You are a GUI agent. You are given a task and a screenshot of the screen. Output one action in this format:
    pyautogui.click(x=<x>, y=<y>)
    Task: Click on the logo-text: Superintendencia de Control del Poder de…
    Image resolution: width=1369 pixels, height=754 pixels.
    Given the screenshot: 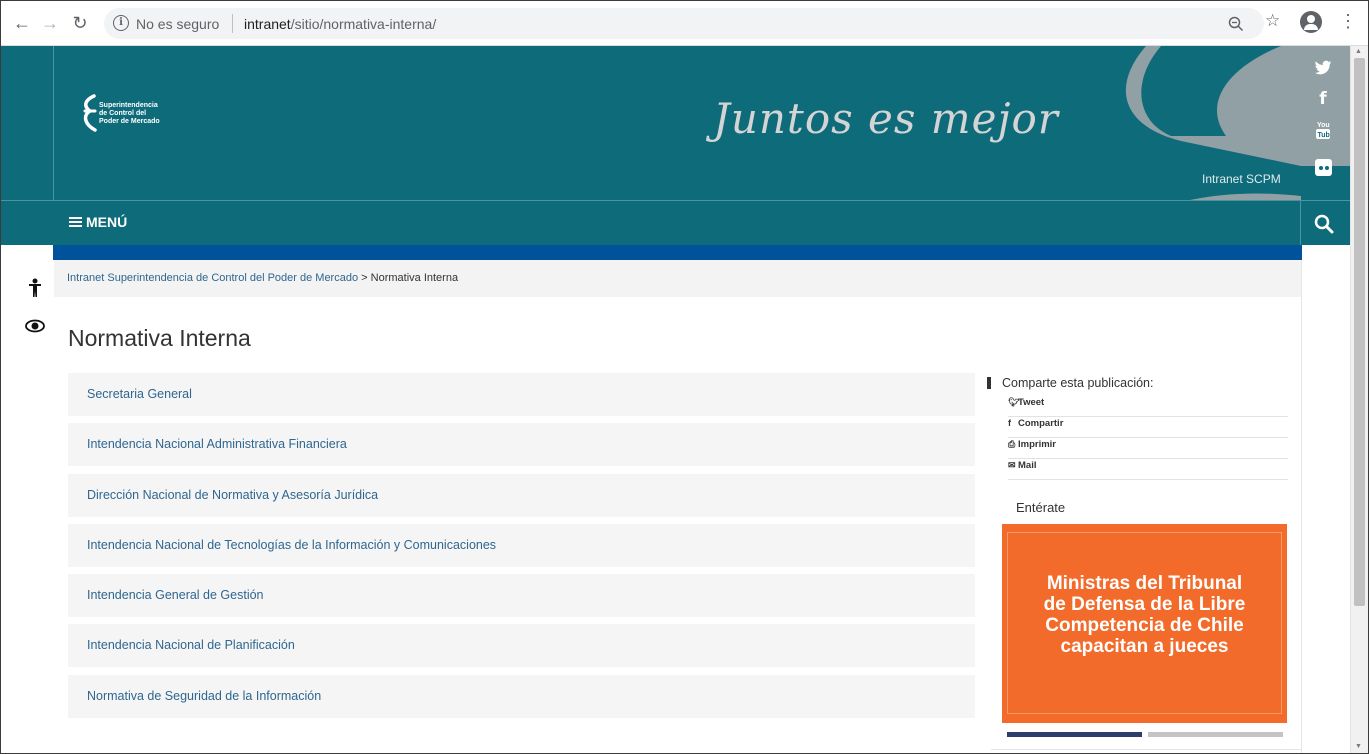 What is the action you would take?
    pyautogui.click(x=154, y=114)
    